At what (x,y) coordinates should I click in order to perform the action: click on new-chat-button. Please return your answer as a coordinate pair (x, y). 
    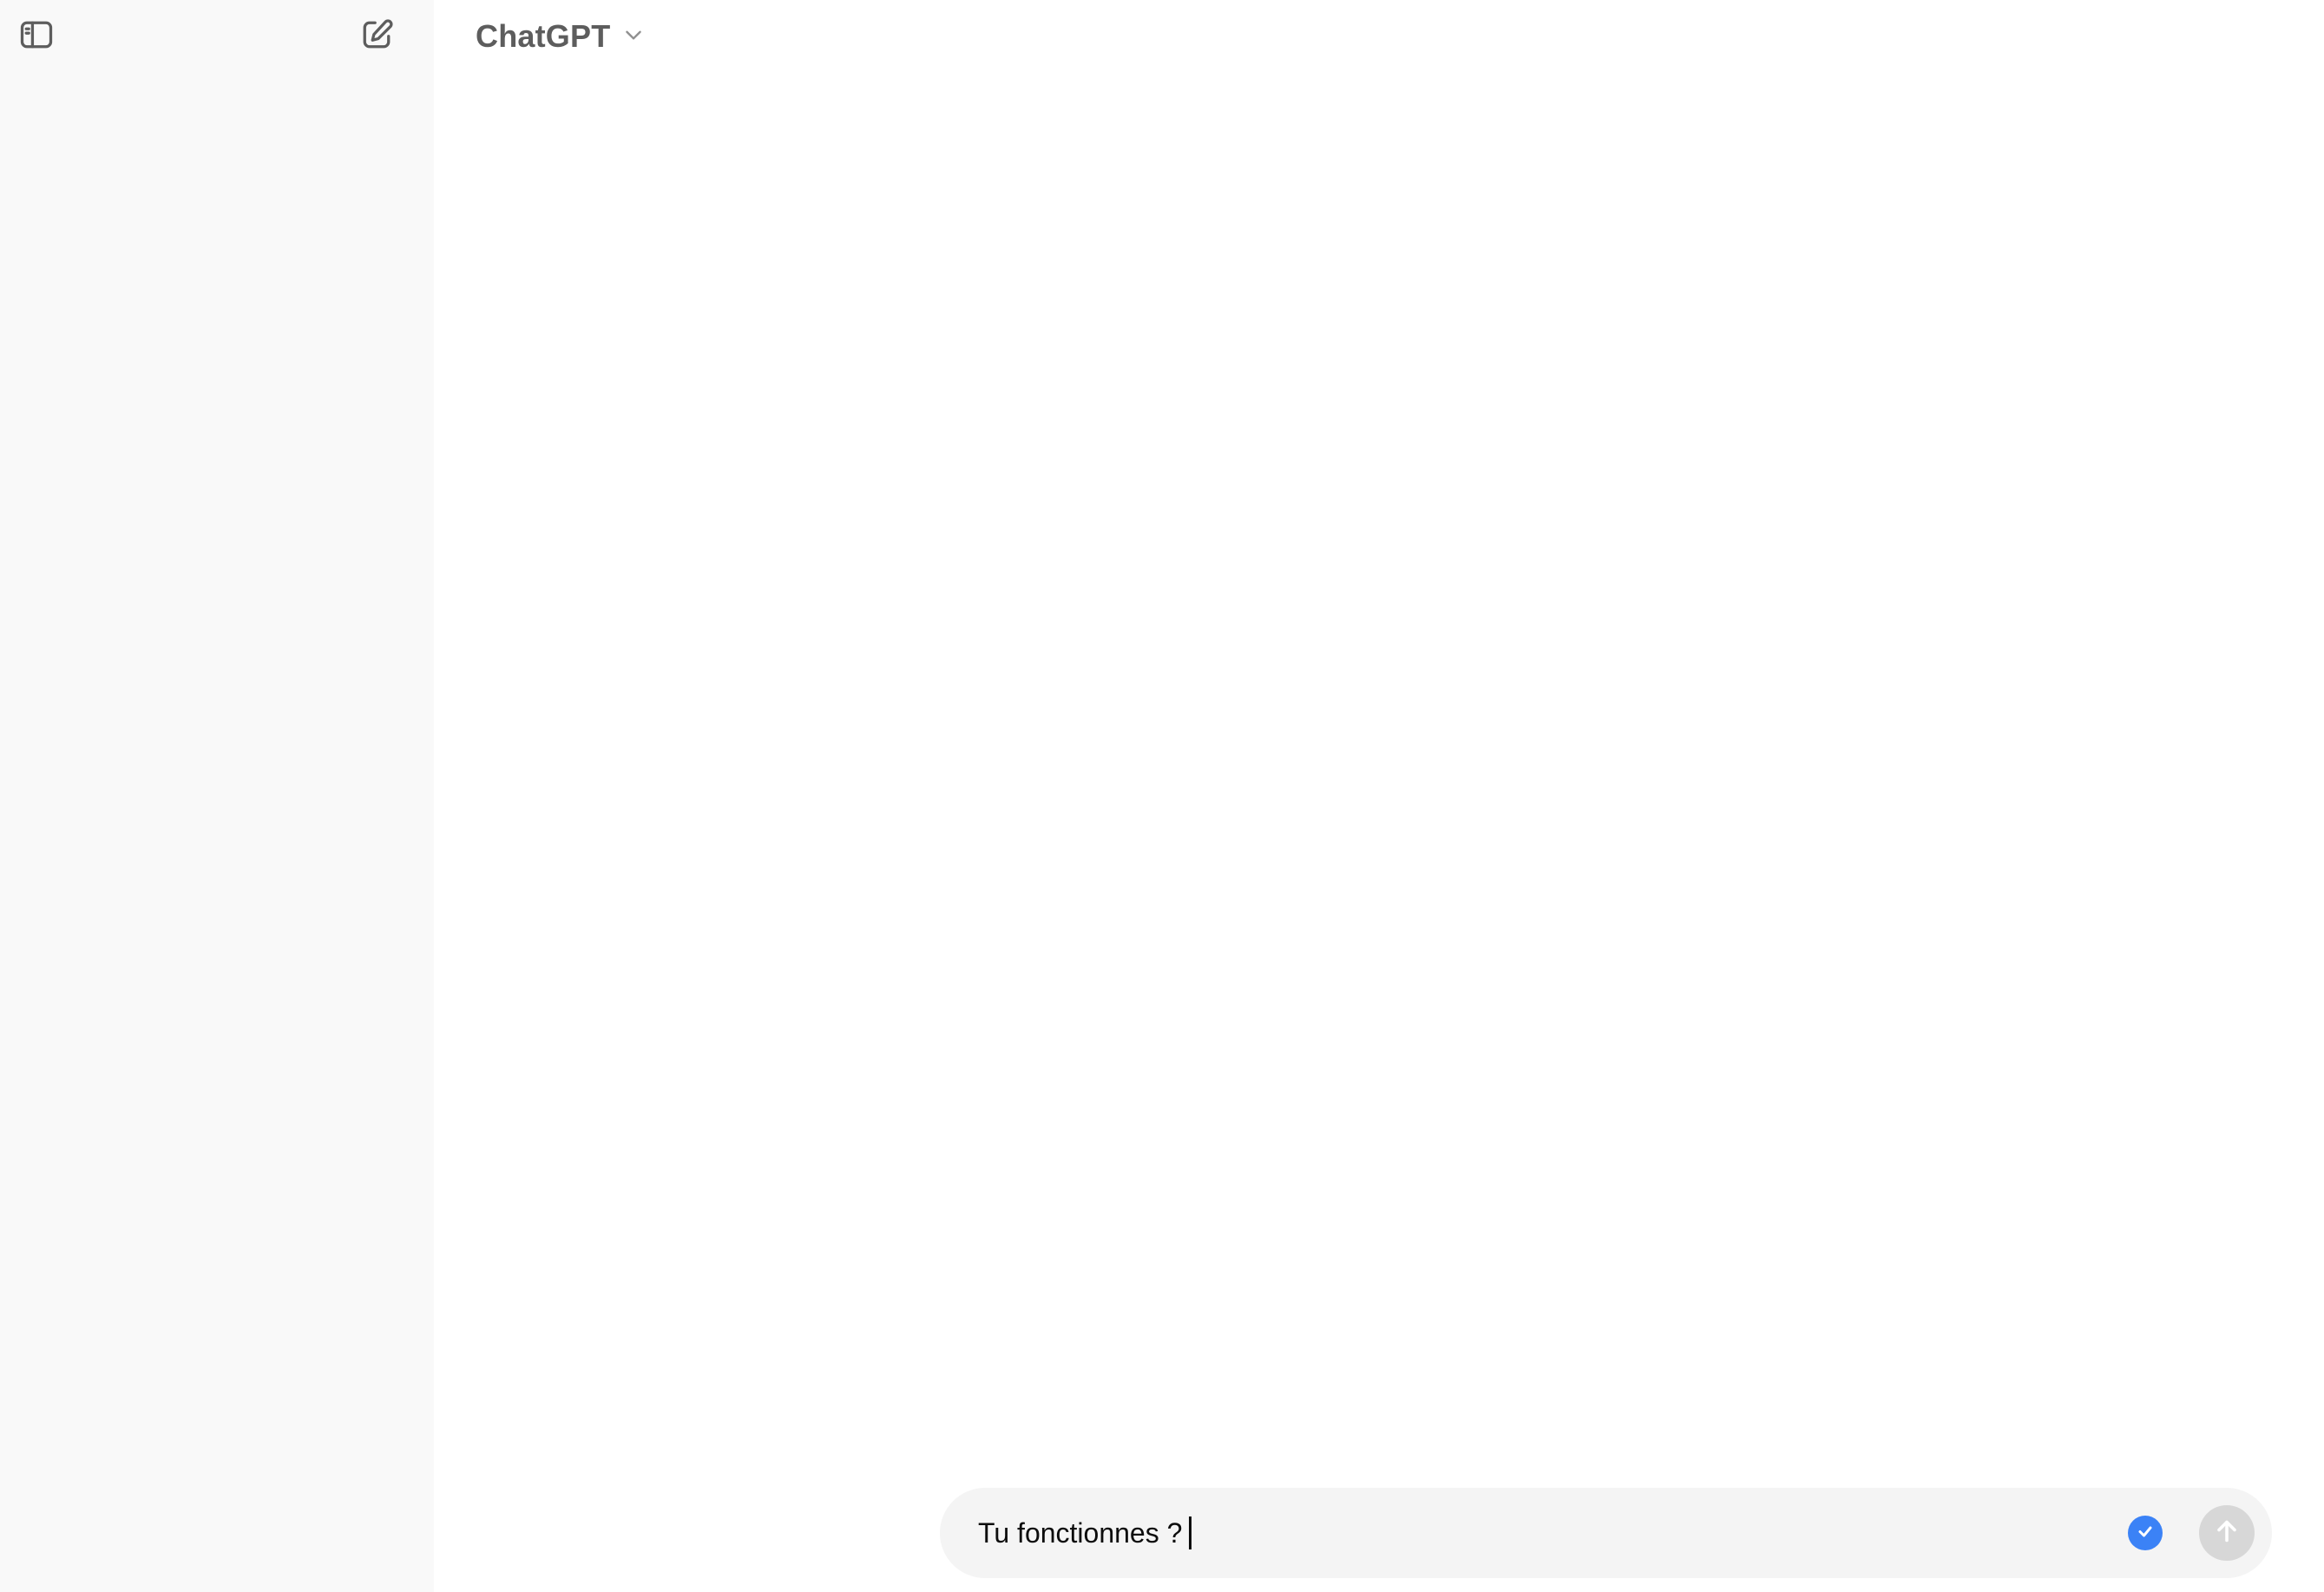
    Looking at the image, I should click on (376, 36).